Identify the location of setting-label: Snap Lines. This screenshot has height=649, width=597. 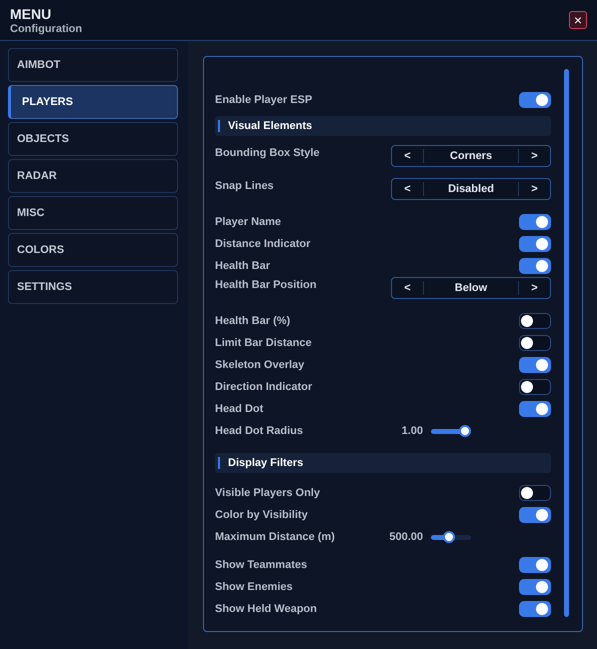
(244, 186).